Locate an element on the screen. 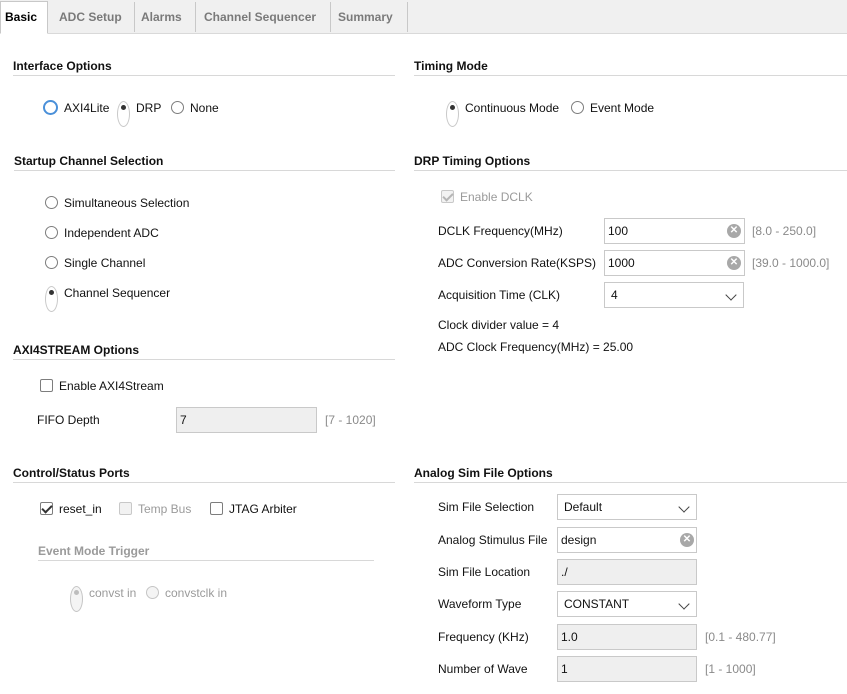  radio-drp is located at coordinates (123, 114).